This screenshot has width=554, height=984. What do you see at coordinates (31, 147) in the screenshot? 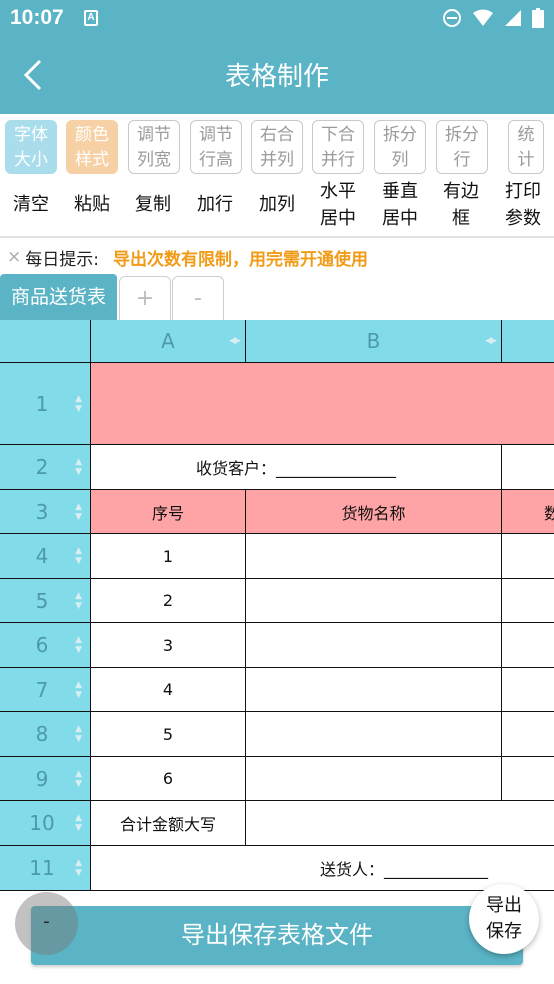
I see `font-size-button: 字体 大小` at bounding box center [31, 147].